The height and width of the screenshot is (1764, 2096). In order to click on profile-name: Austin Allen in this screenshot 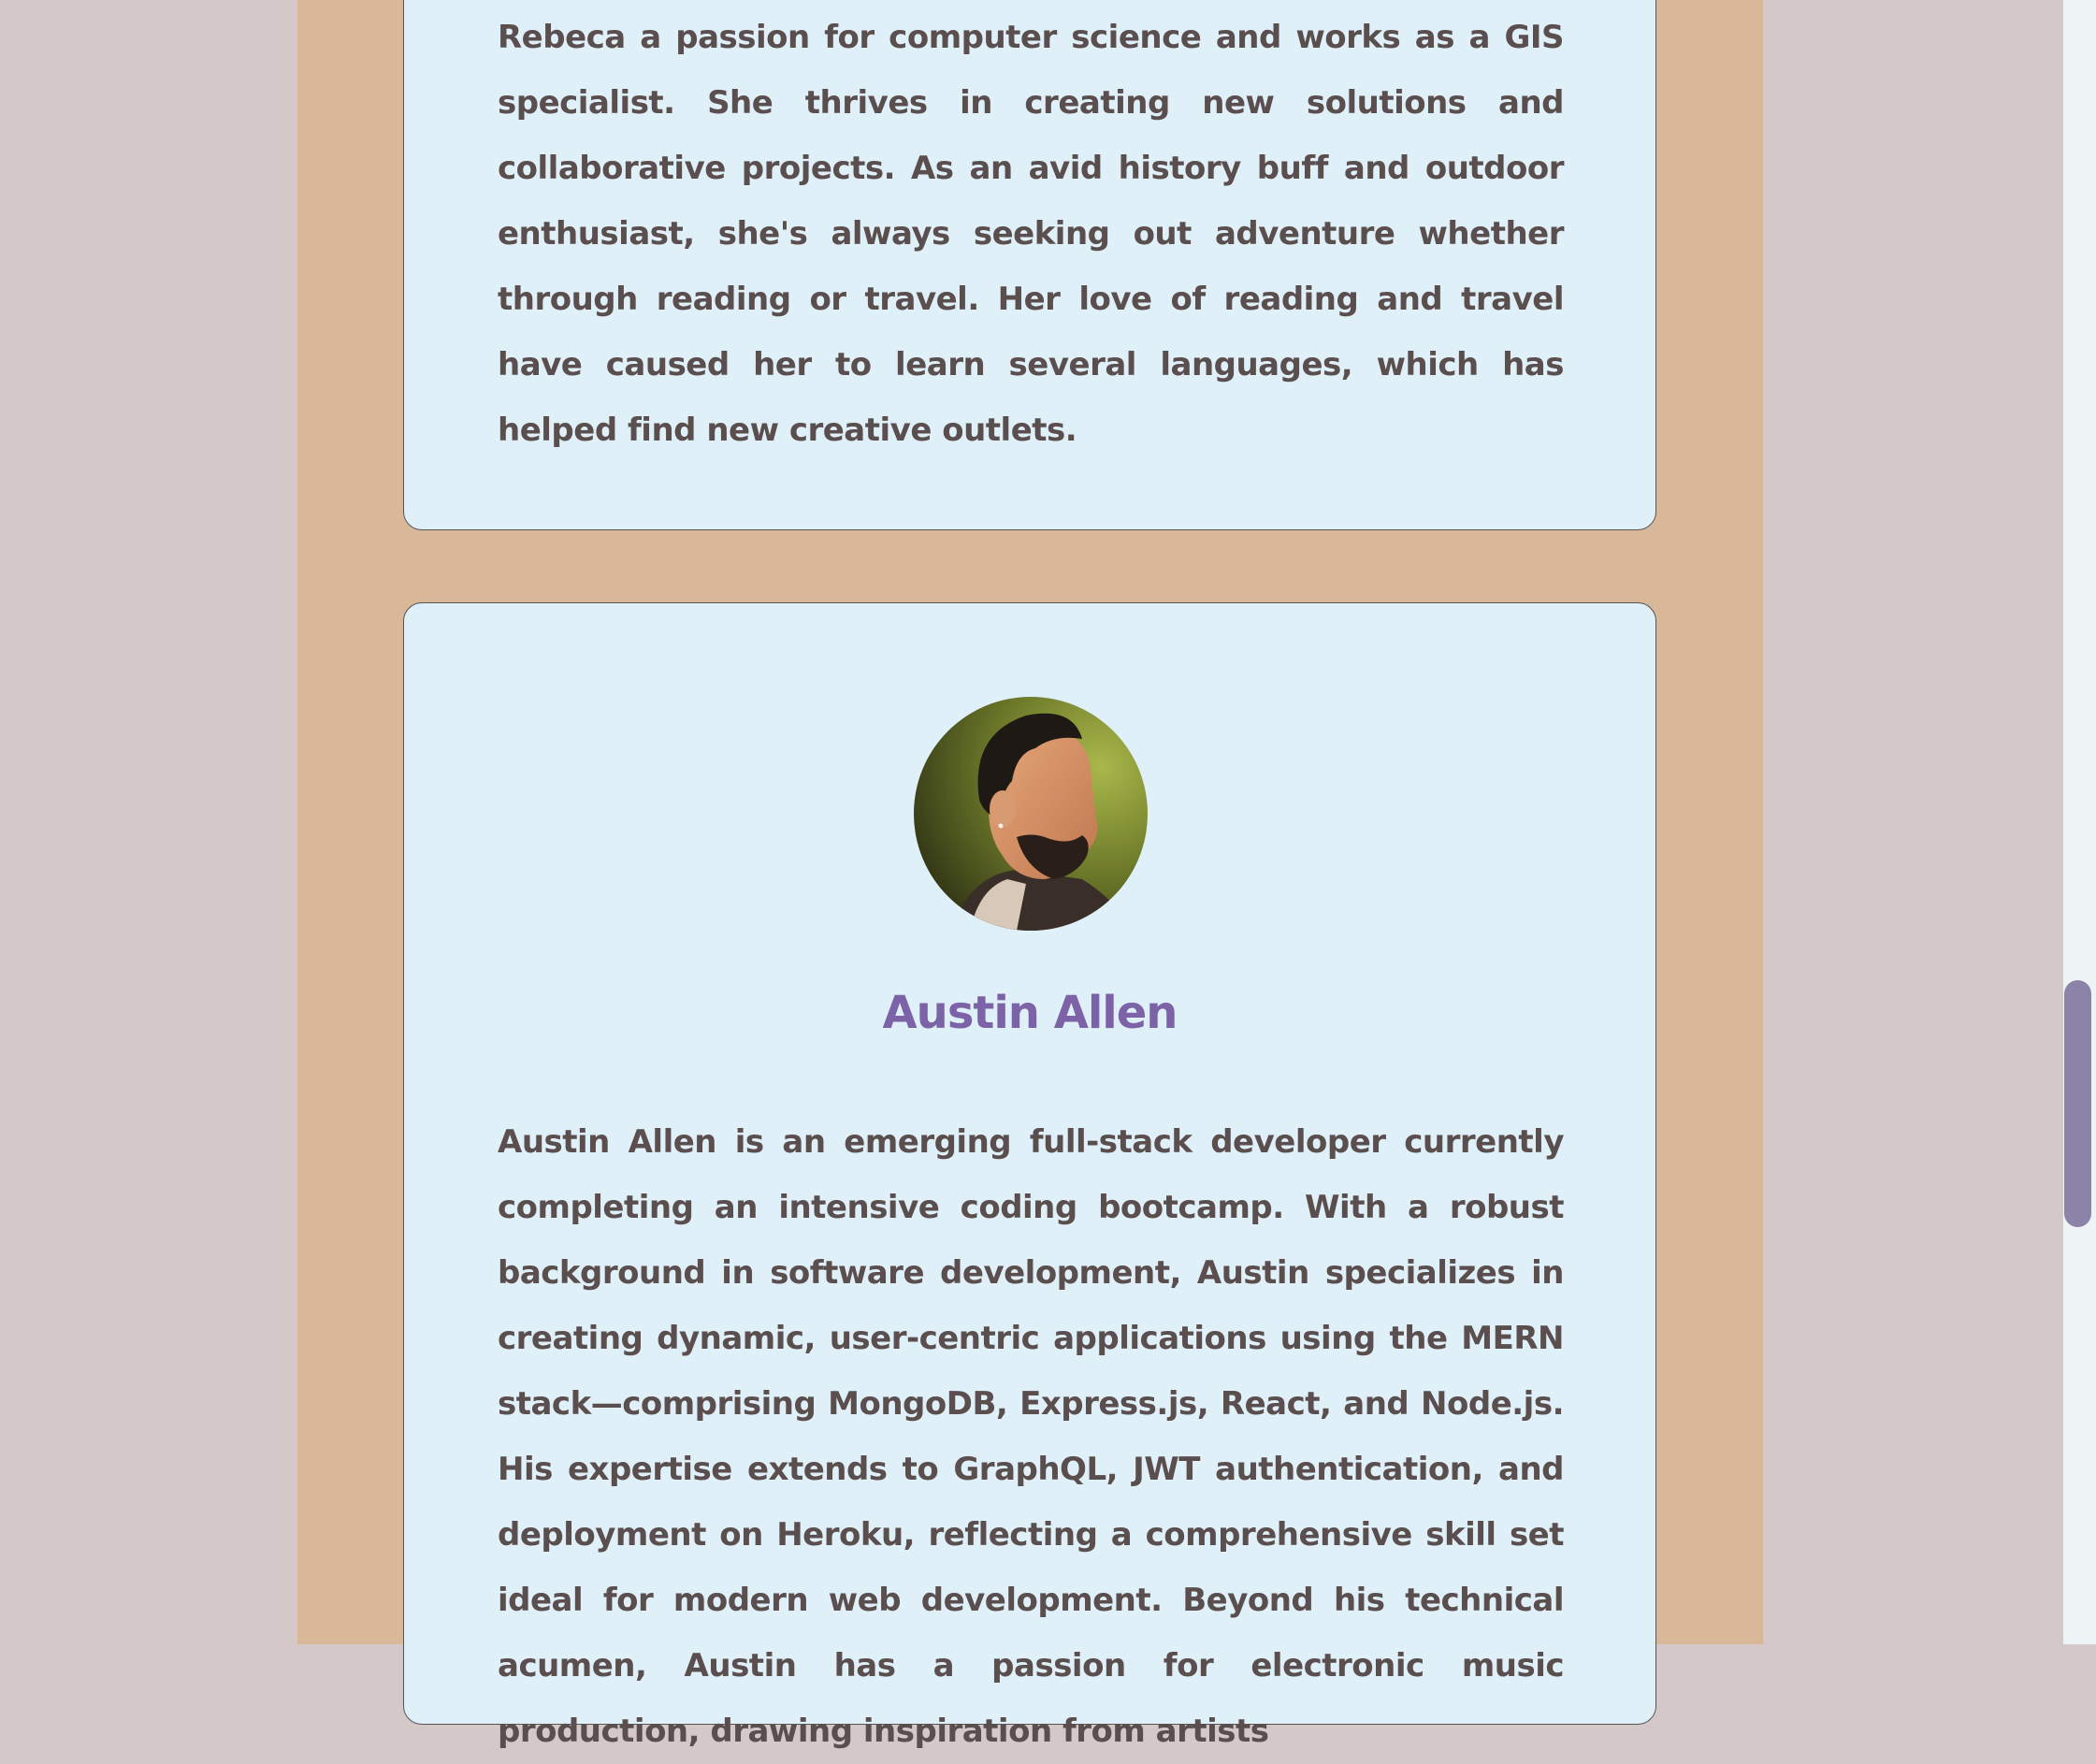, I will do `click(1030, 1013)`.